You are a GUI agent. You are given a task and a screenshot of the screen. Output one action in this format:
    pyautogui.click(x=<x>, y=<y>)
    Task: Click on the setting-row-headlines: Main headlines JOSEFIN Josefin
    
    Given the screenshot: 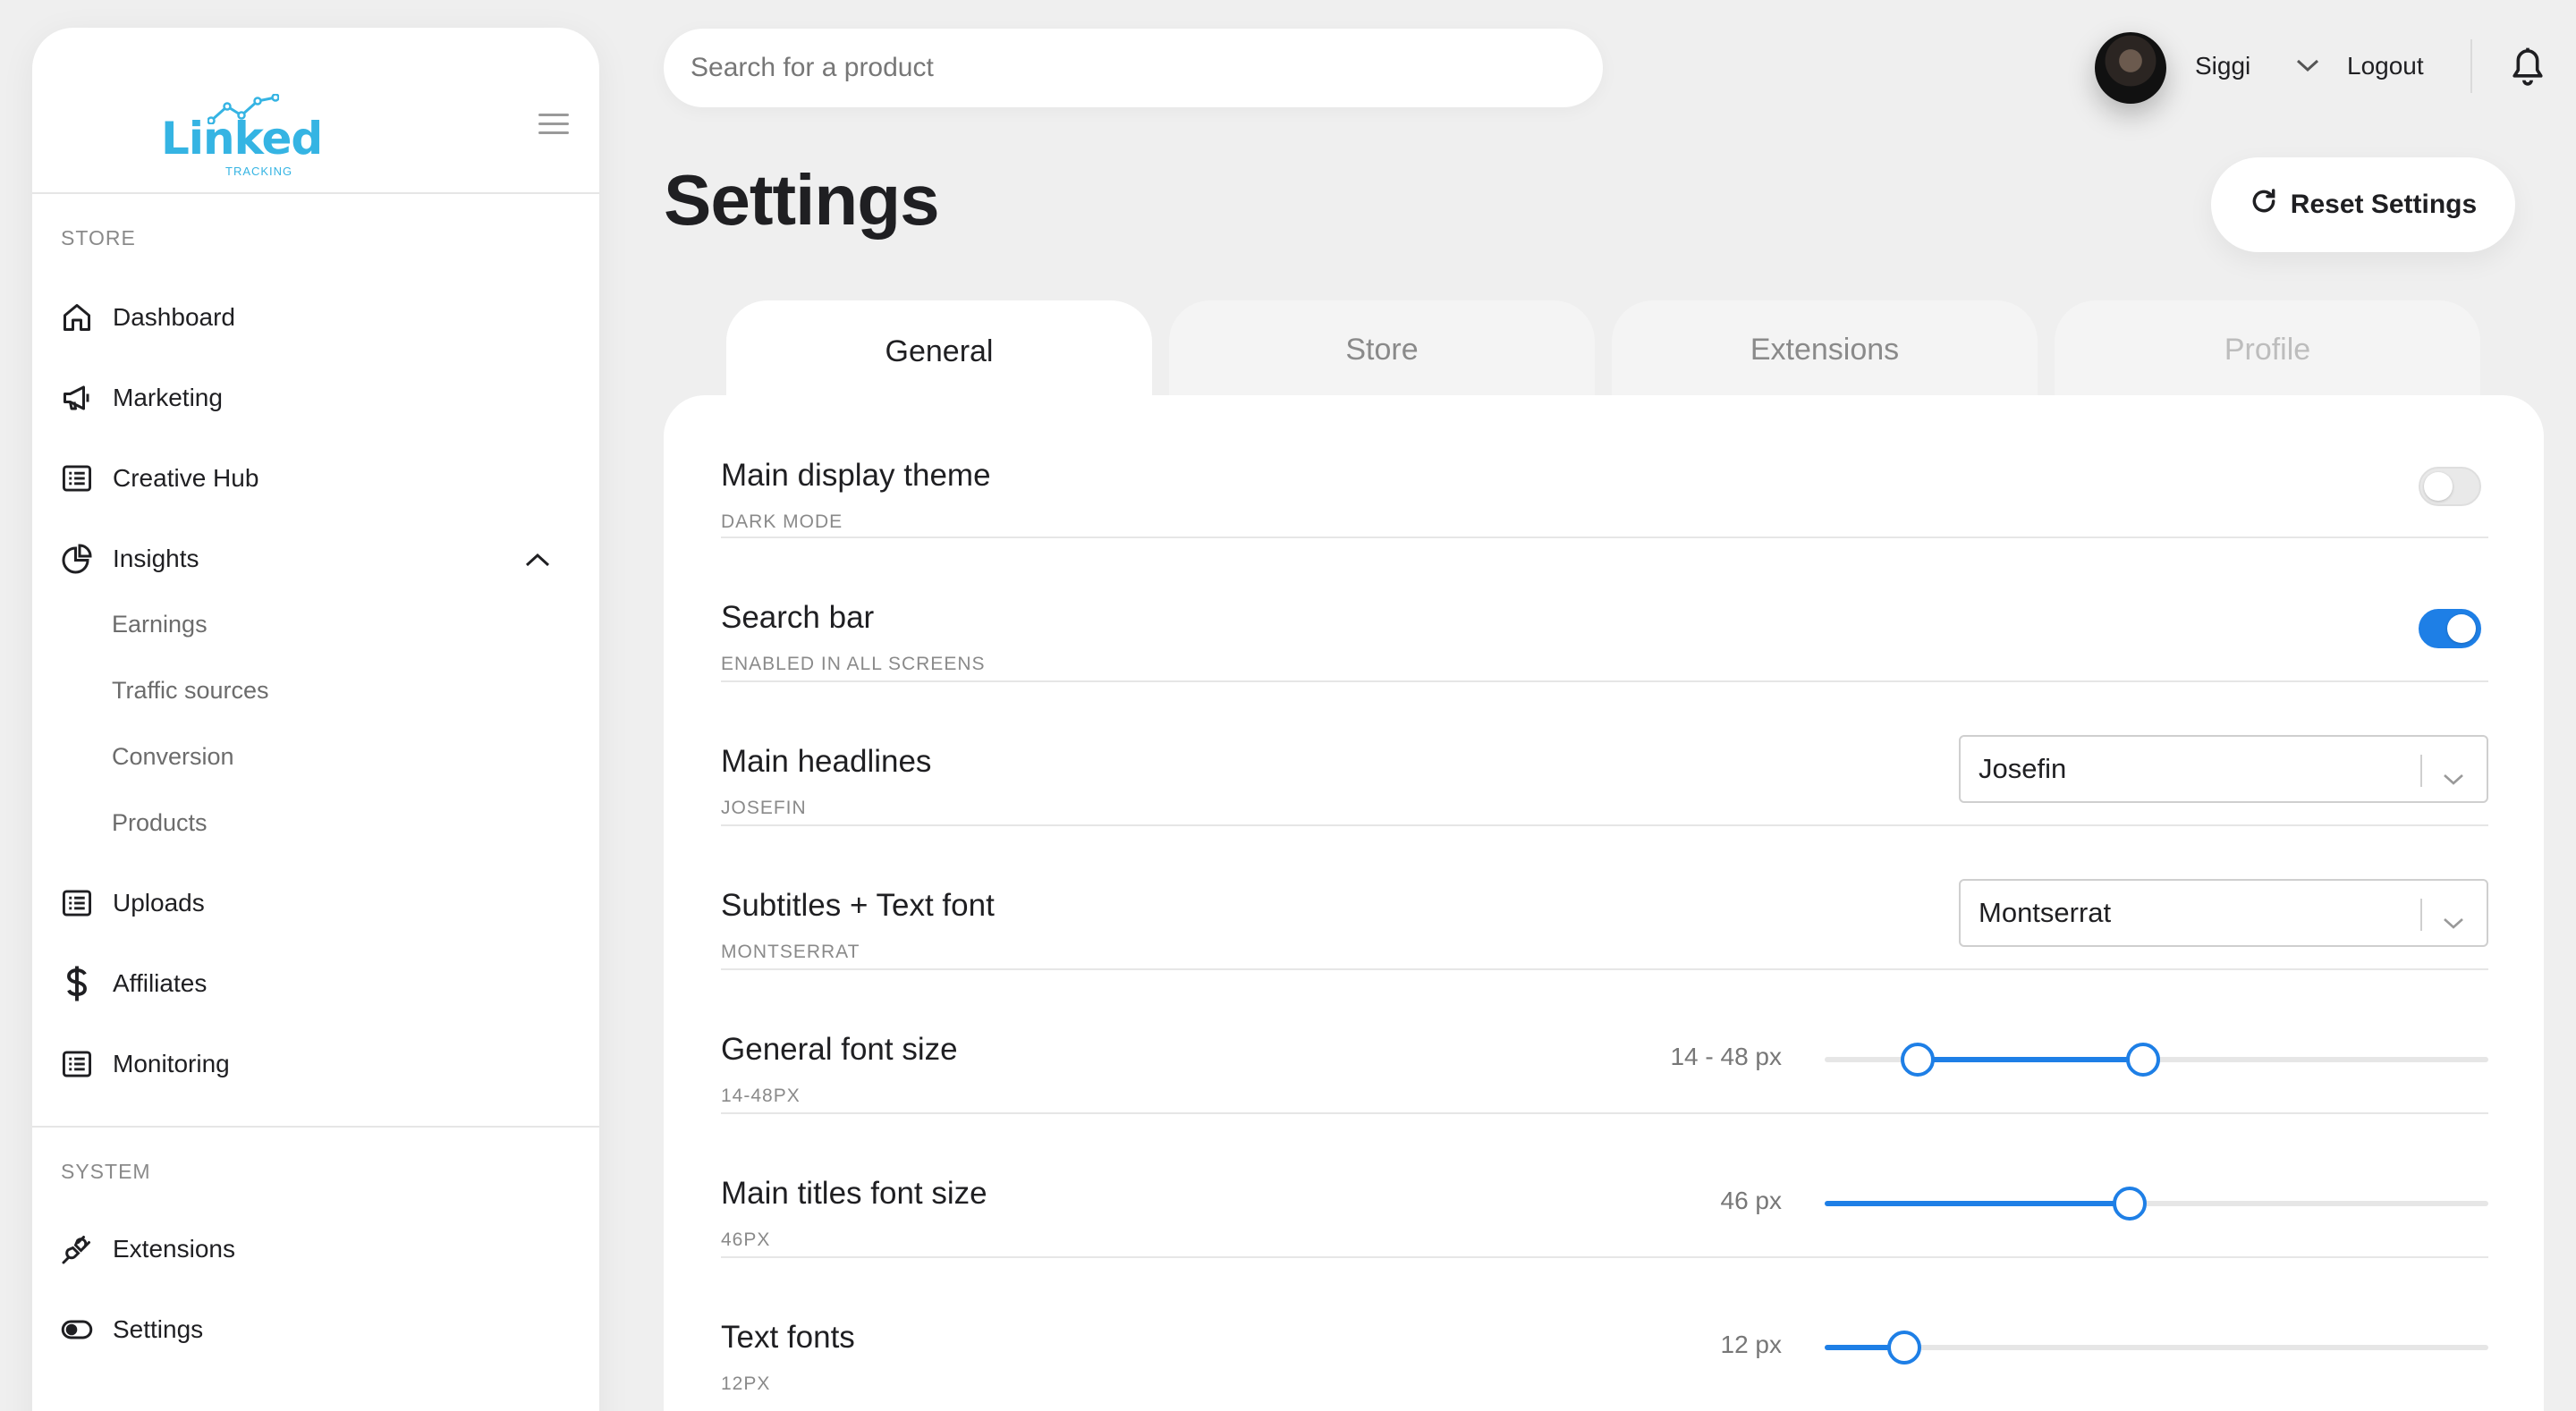 What is the action you would take?
    pyautogui.click(x=1604, y=754)
    